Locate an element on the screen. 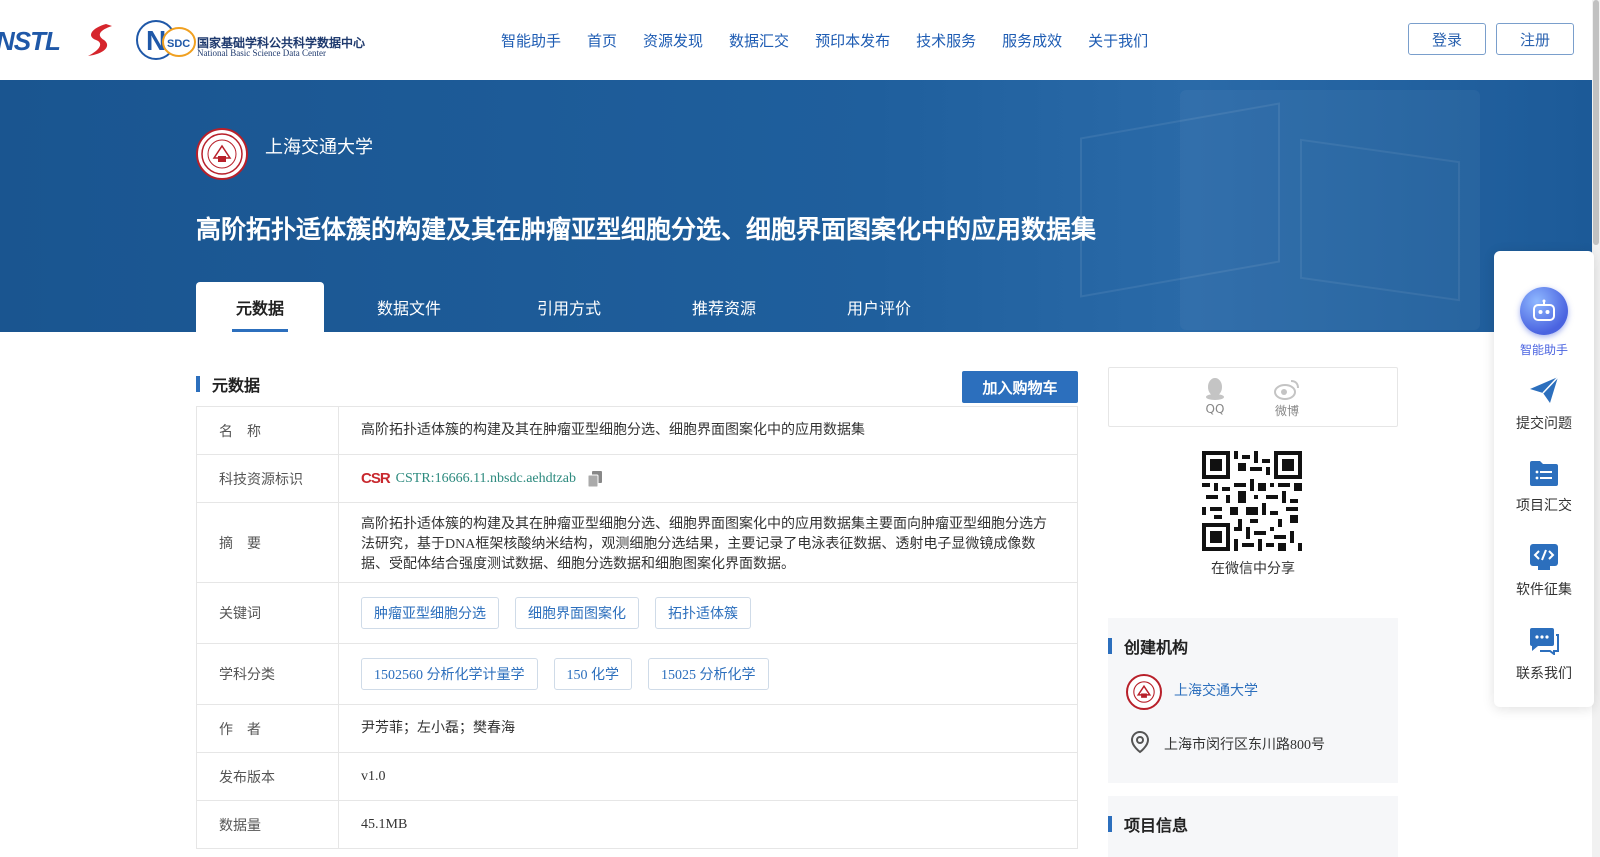 The height and width of the screenshot is (857, 1600). row-value: CSR CSTR:16666.11.nbsdc.aehdtzab is located at coordinates (708, 478).